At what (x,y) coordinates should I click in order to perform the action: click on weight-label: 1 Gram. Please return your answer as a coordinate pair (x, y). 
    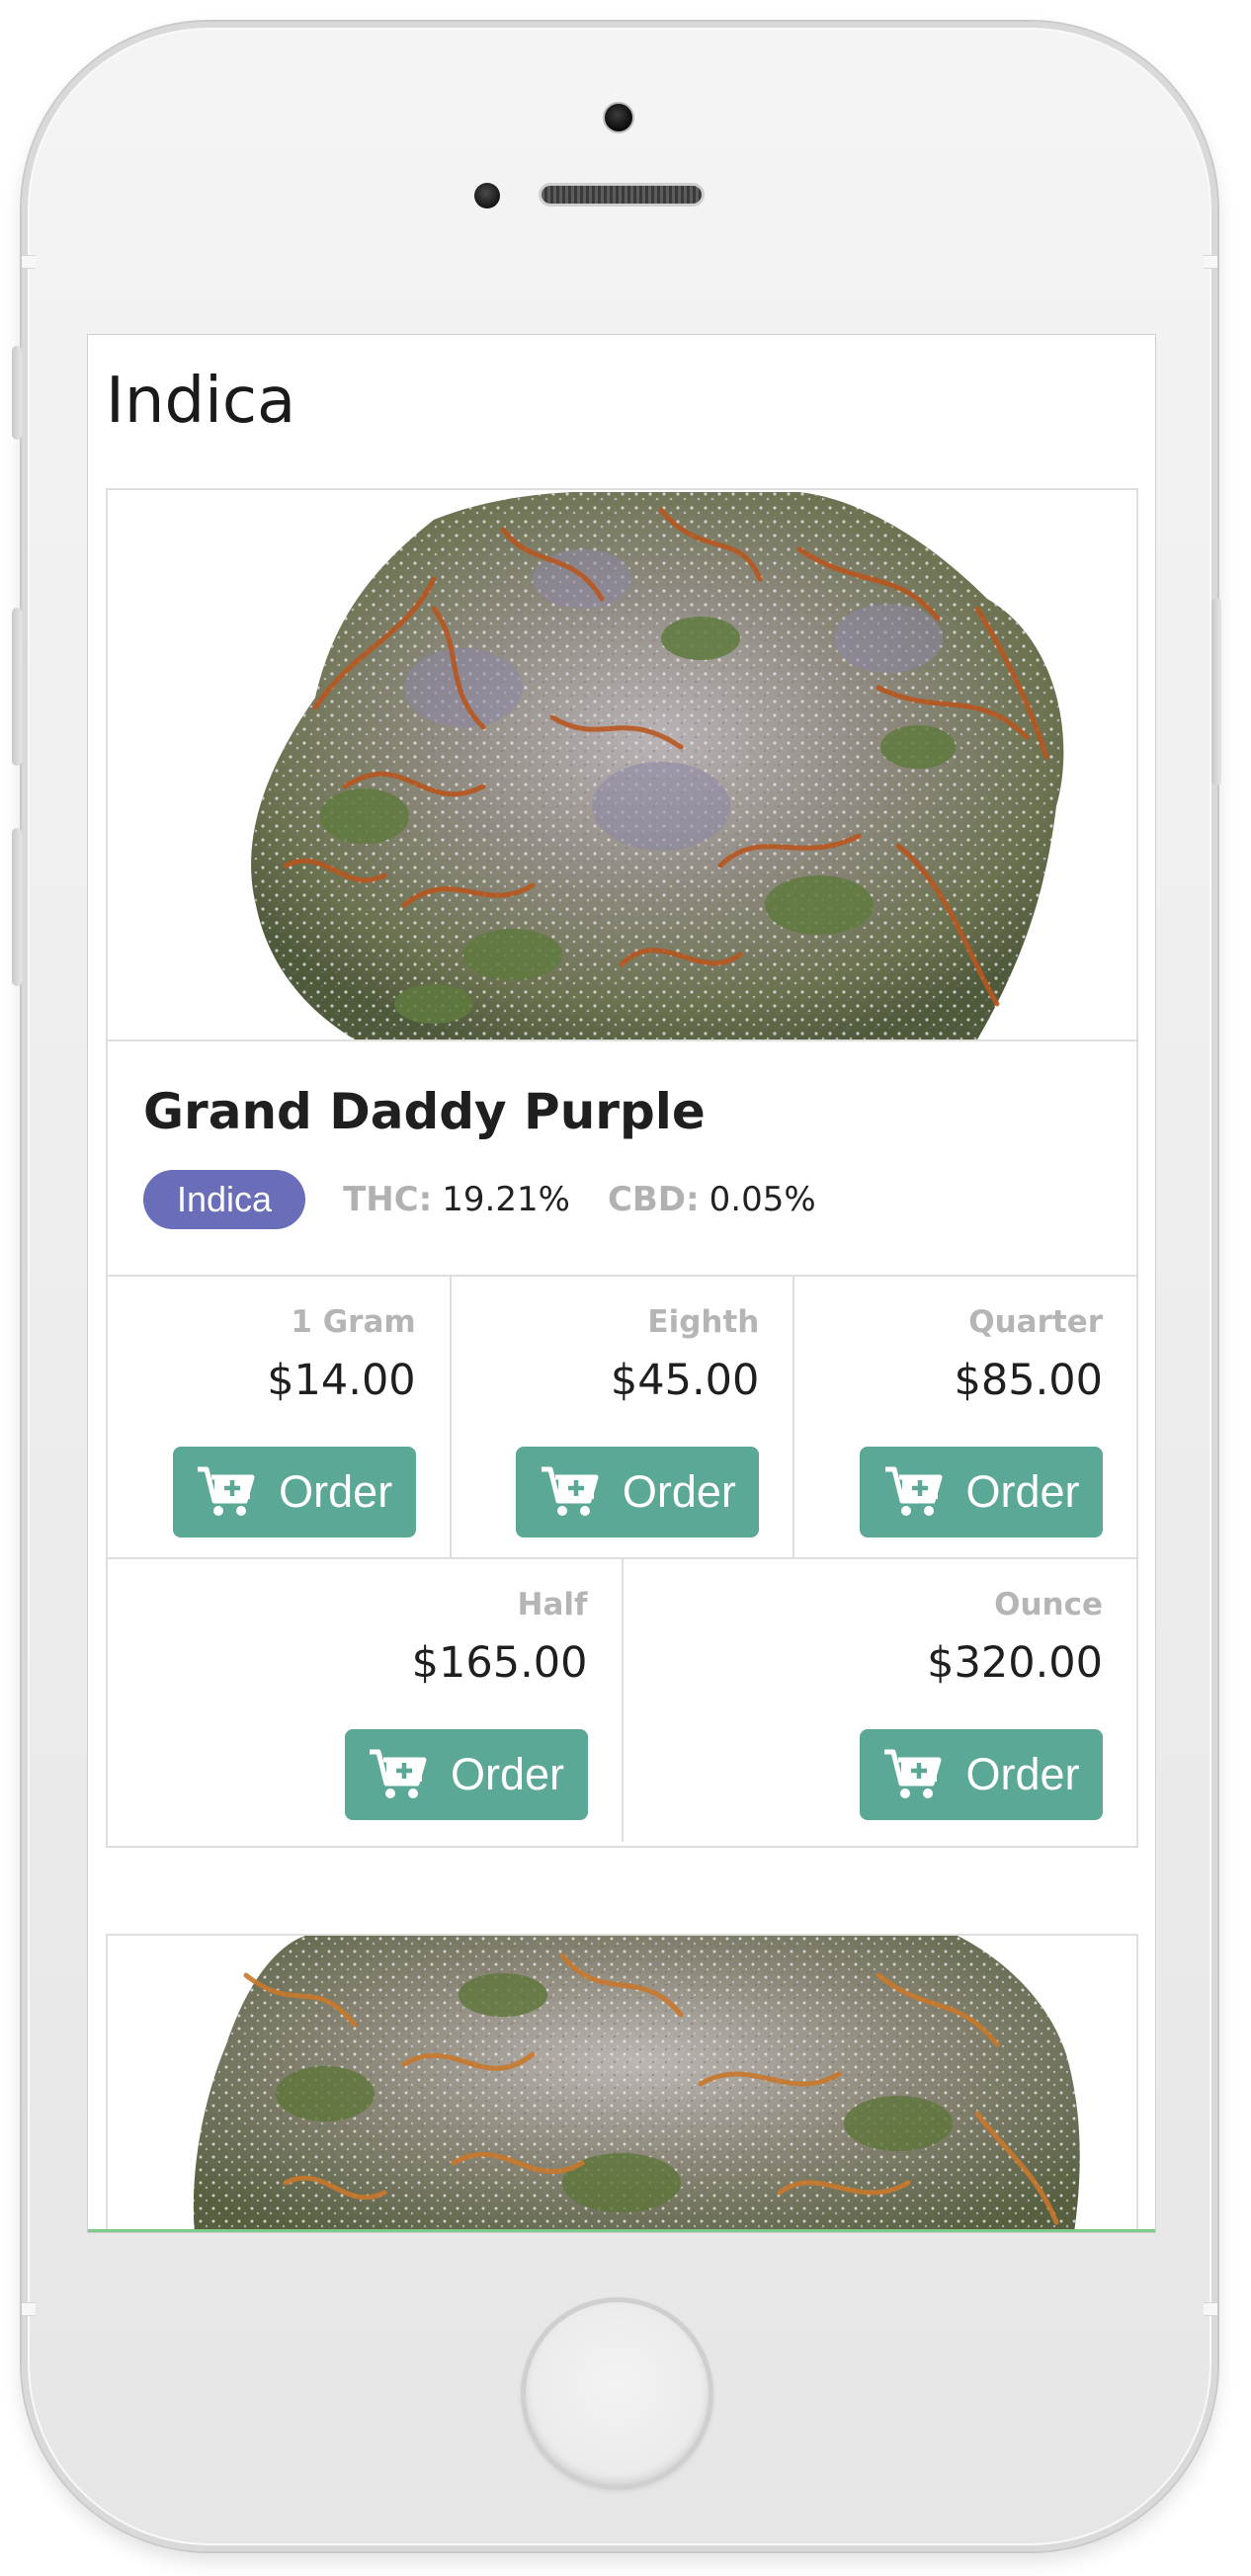
    Looking at the image, I should click on (353, 1322).